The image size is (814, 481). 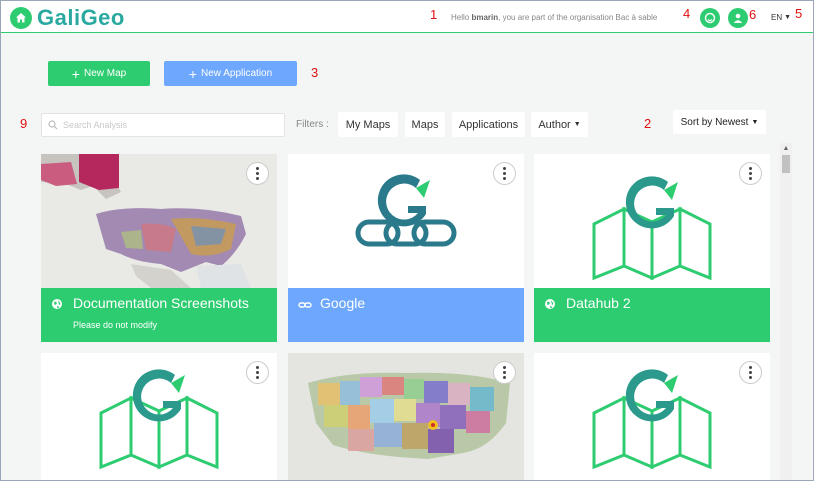 What do you see at coordinates (161, 303) in the screenshot?
I see `card-title: Documentation Screenshots` at bounding box center [161, 303].